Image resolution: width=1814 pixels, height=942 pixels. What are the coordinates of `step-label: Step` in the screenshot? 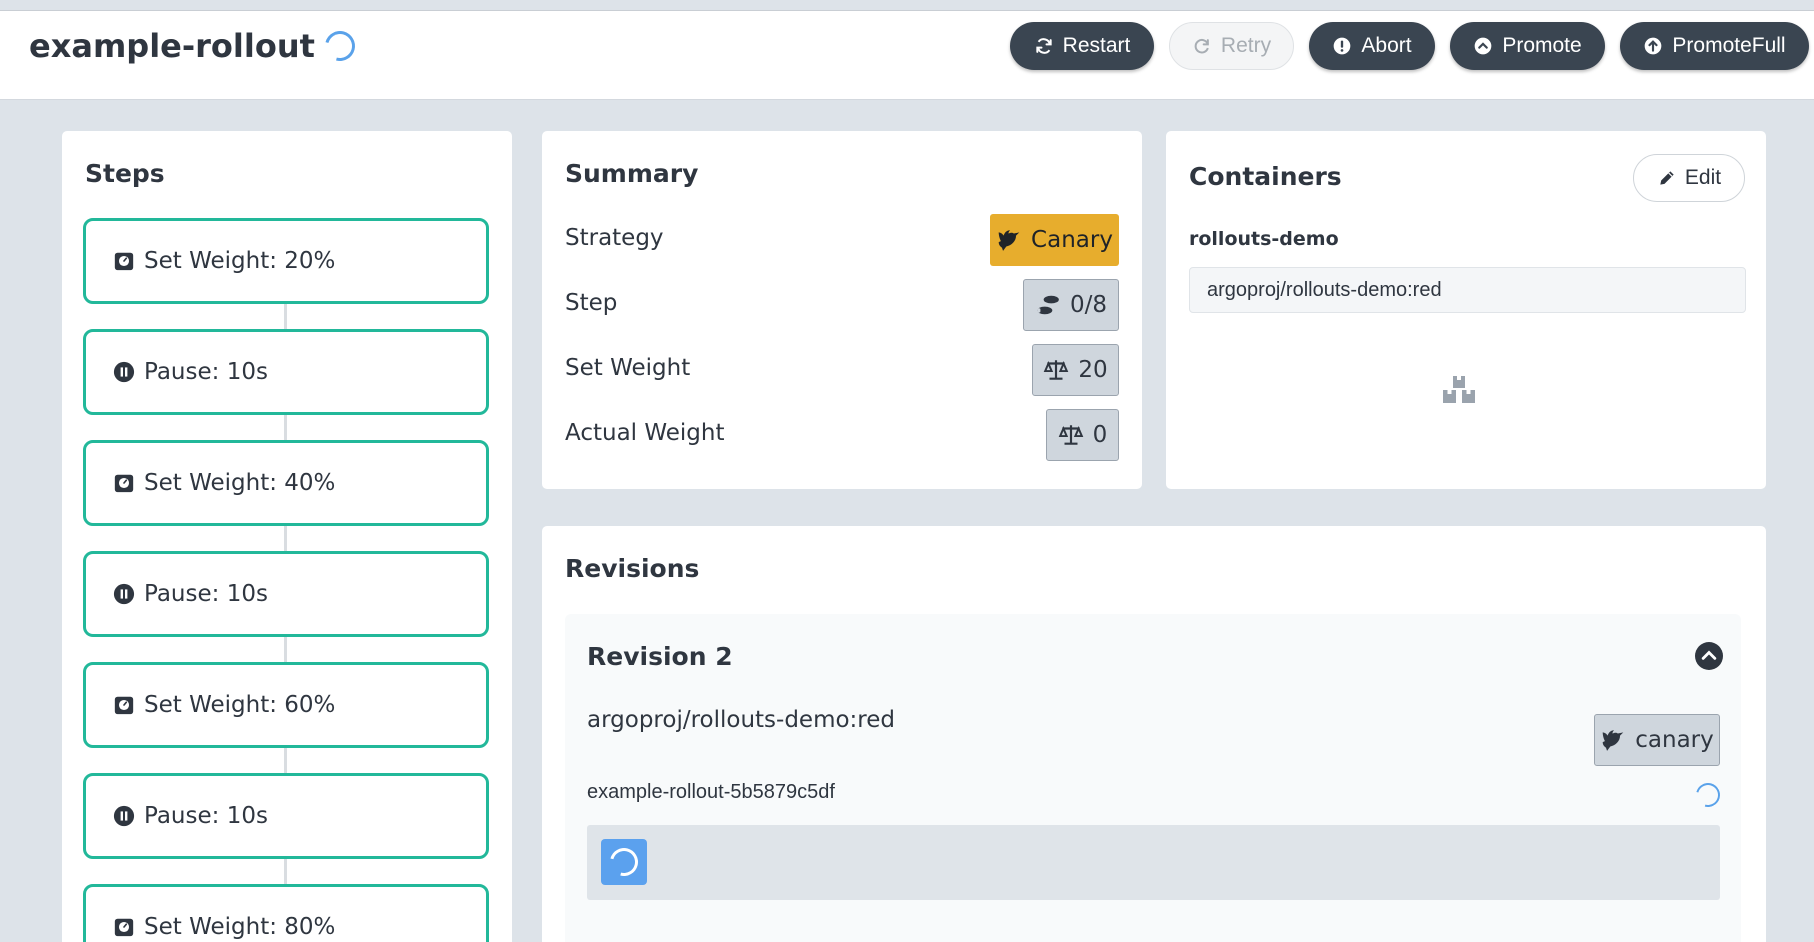 It's located at (591, 303).